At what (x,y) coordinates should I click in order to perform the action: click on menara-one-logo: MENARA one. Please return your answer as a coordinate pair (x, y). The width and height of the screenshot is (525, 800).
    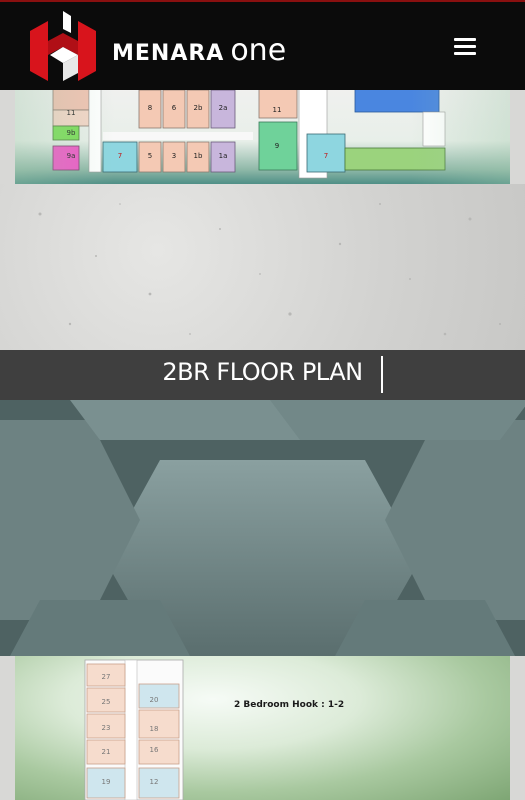
    Looking at the image, I should click on (160, 47).